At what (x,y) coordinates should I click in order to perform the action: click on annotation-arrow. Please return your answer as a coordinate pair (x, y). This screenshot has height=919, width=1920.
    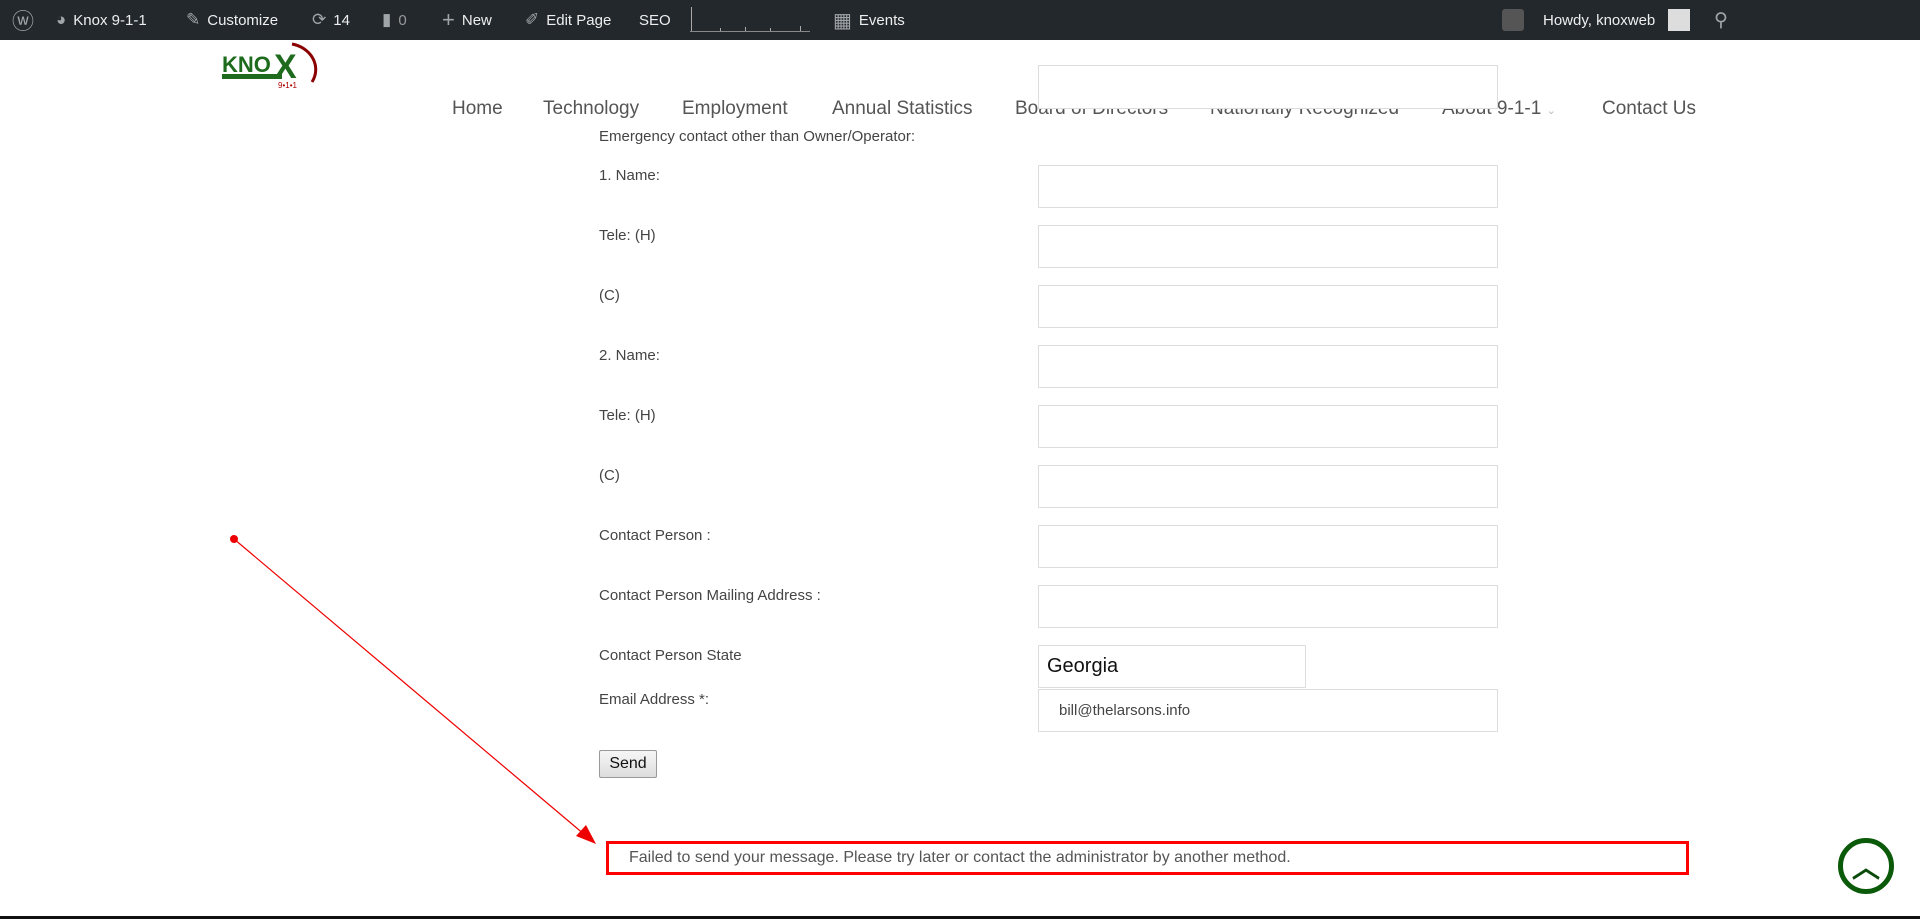
    Looking at the image, I should click on (413, 689).